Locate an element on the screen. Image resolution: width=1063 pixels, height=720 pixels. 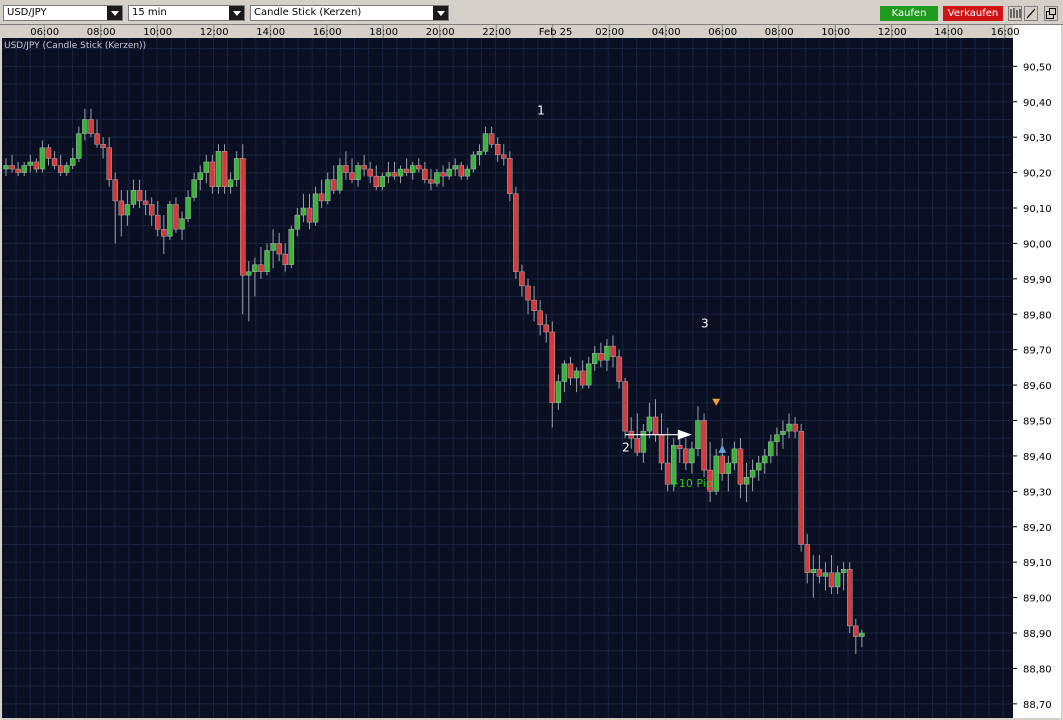
symbol-dropdown: USD/JPY is located at coordinates (63, 13).